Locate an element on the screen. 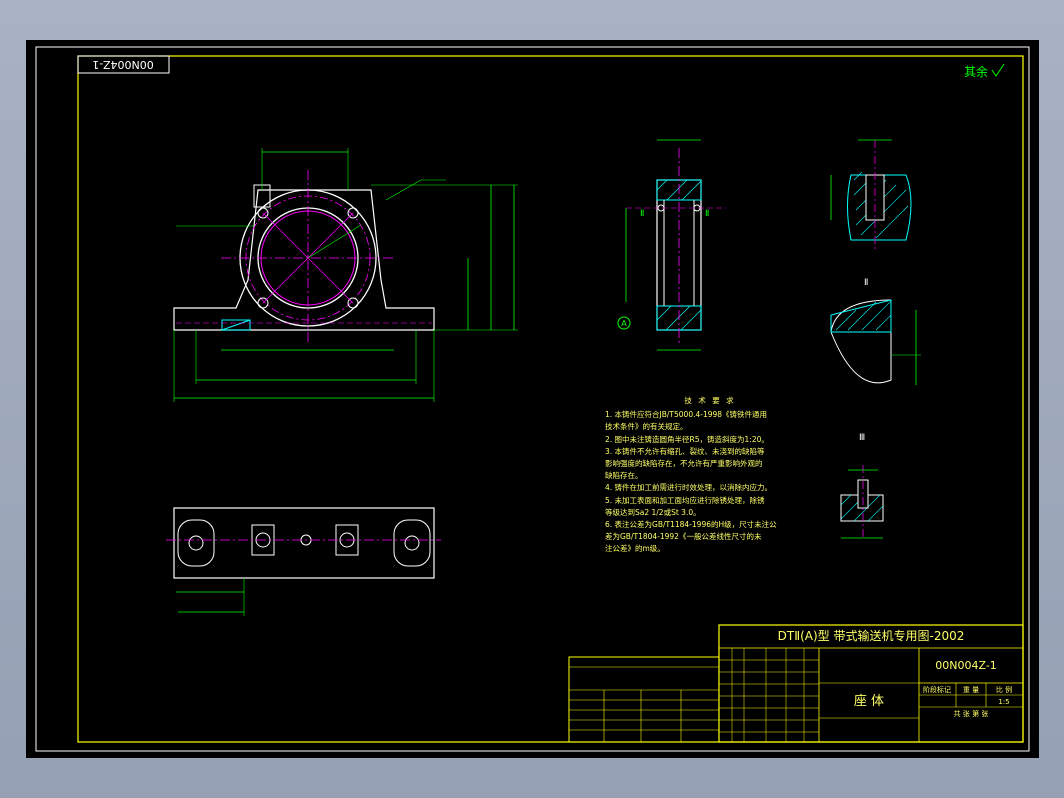 The width and height of the screenshot is (1064, 798). sheet-count: 共 张 第 张 is located at coordinates (971, 713).